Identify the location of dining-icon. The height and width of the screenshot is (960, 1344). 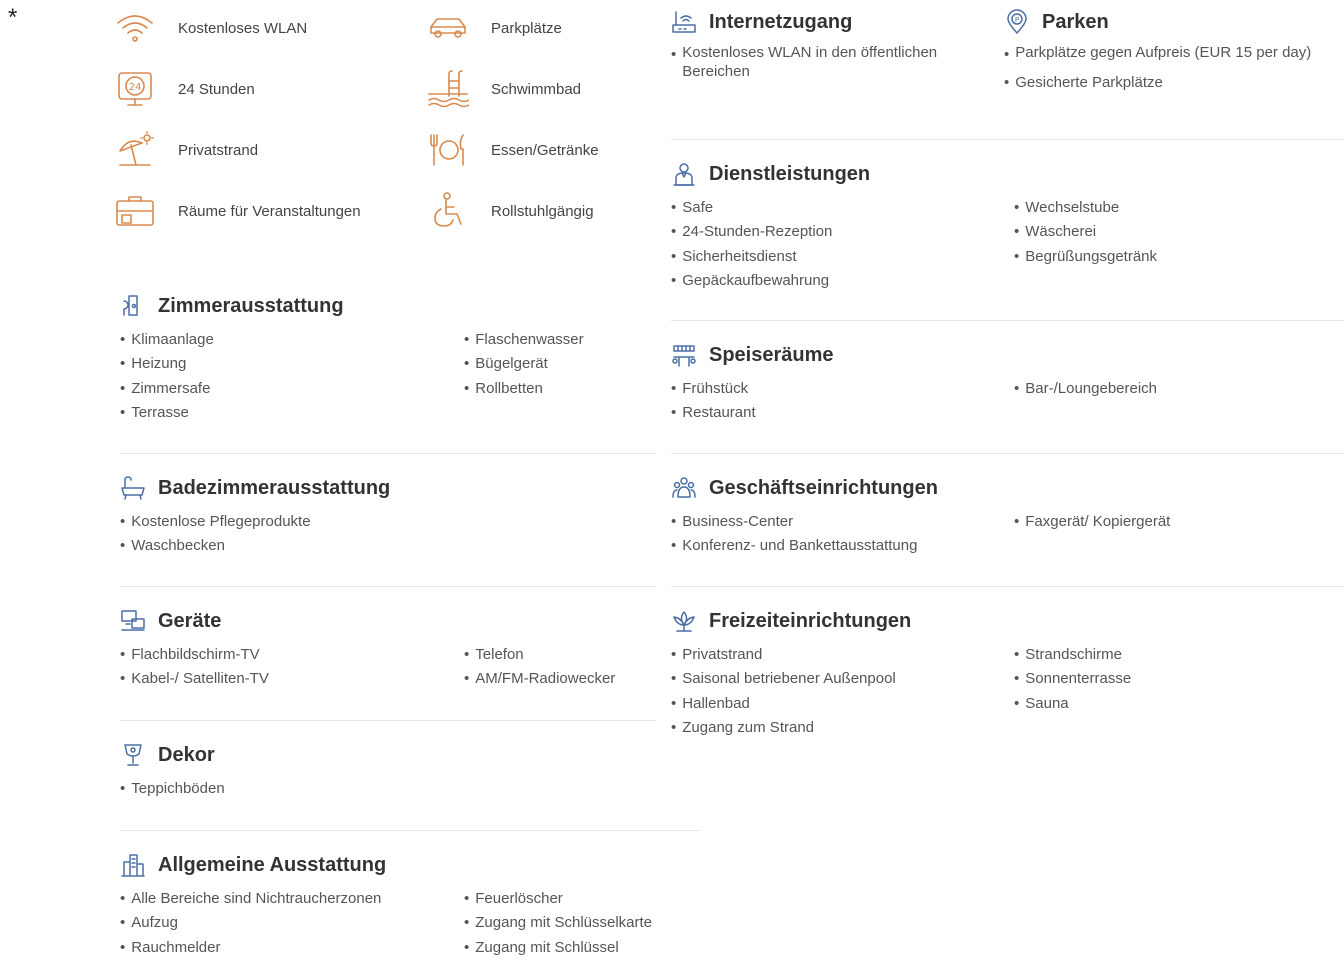
(448, 150).